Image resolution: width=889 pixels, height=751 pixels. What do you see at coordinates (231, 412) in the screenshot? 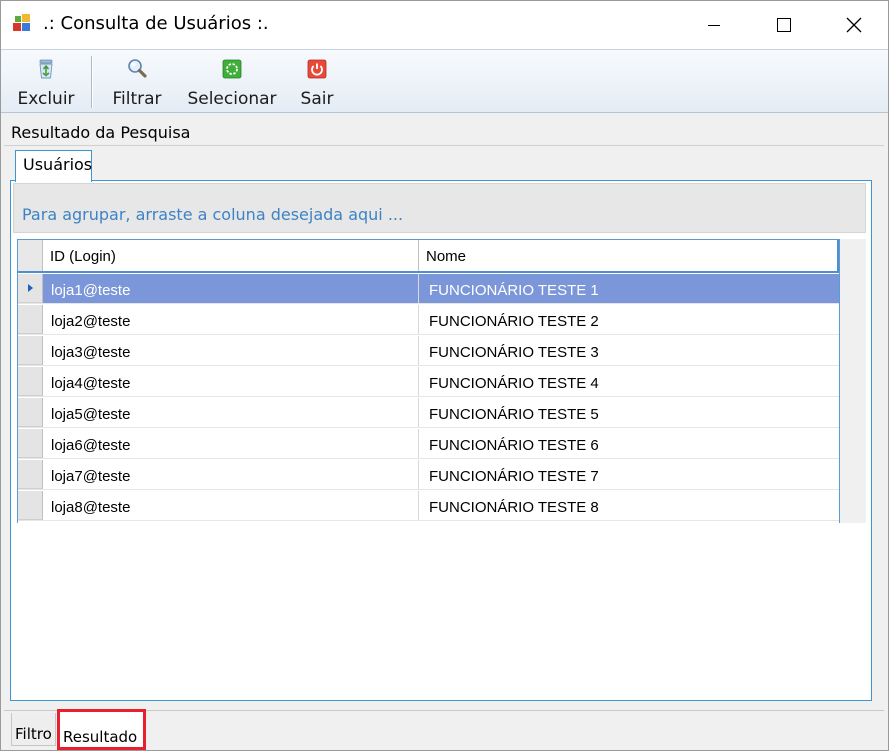
I see `cell-login: loja5@teste` at bounding box center [231, 412].